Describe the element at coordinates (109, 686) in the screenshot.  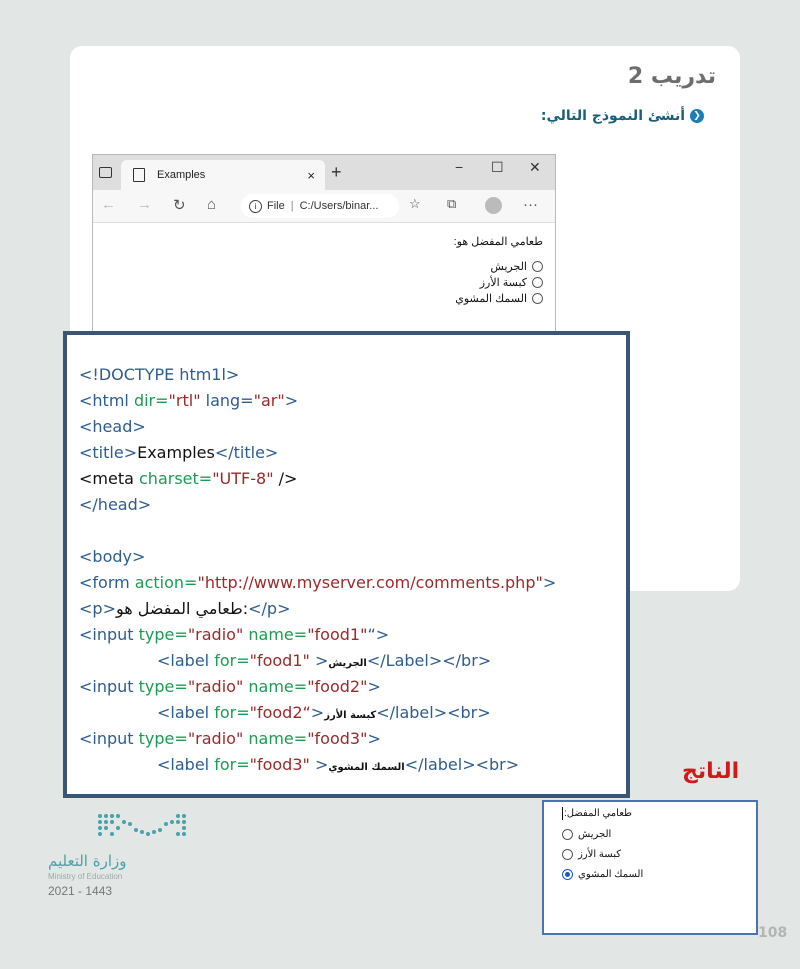
I see `code-token: <input` at that location.